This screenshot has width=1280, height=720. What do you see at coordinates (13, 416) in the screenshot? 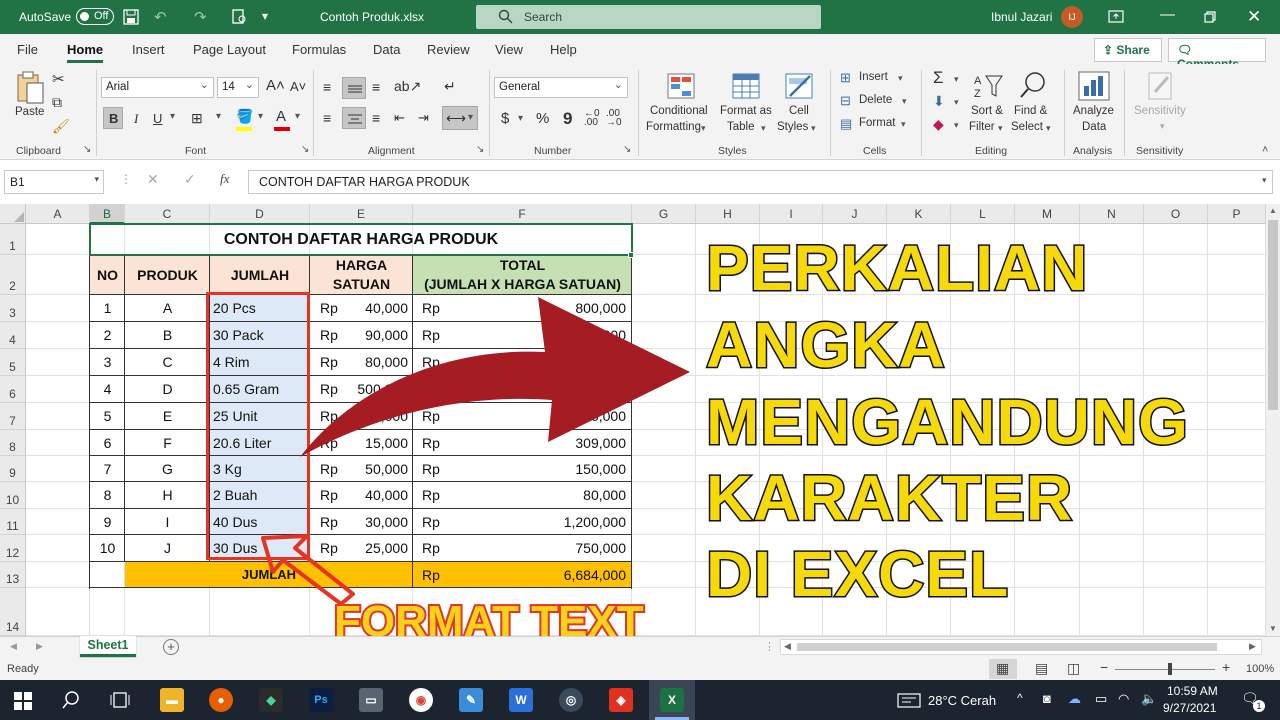
I see `row-header-7: 7` at bounding box center [13, 416].